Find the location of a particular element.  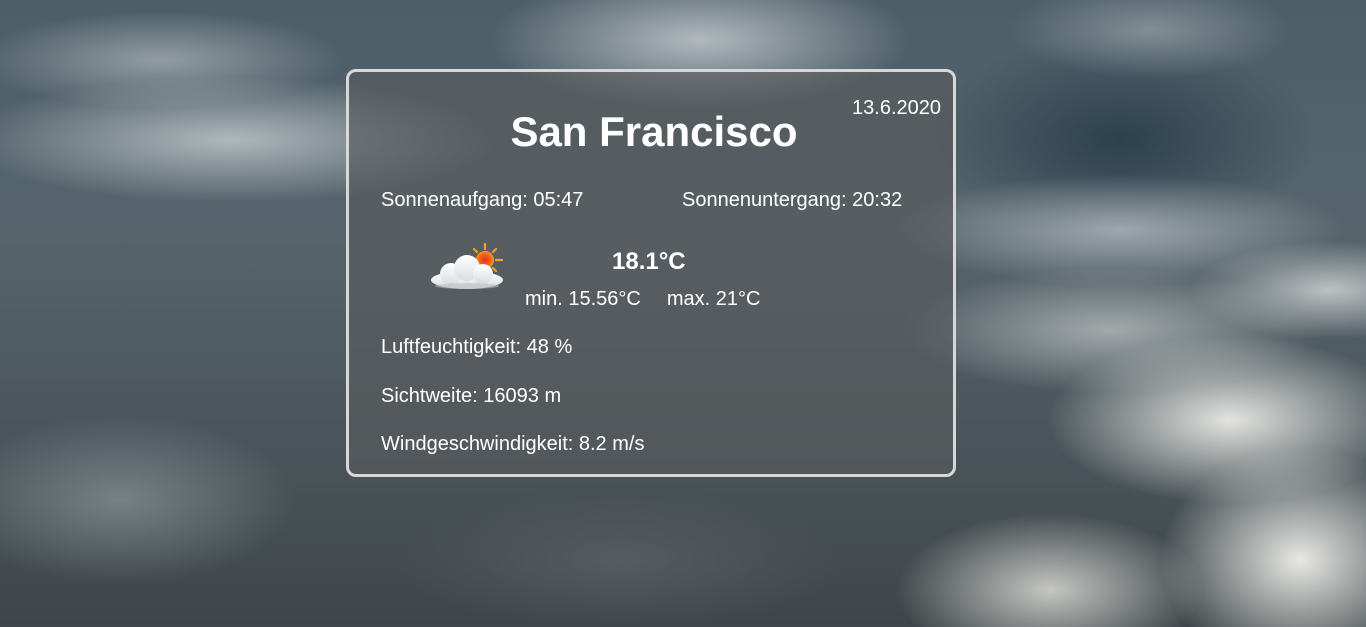

city-name: San Francisco is located at coordinates (654, 131).